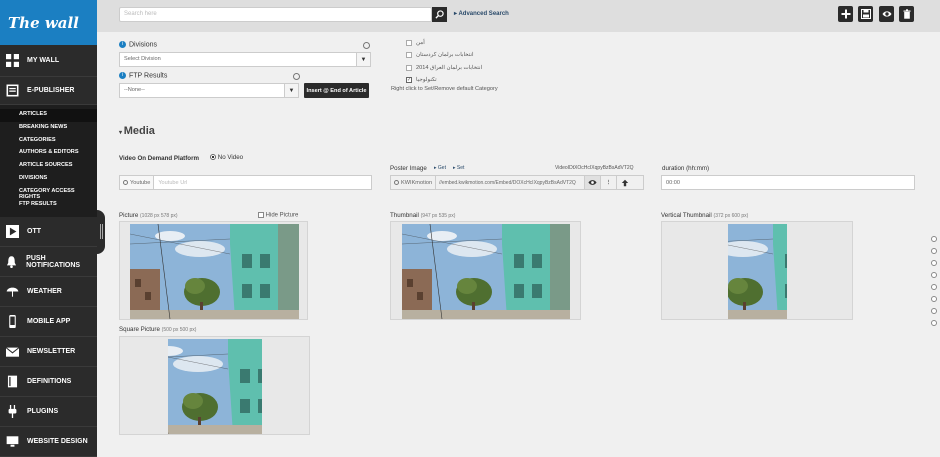 This screenshot has width=940, height=457. Describe the element at coordinates (245, 59) in the screenshot. I see `divisions-select: Select Division ▼` at that location.